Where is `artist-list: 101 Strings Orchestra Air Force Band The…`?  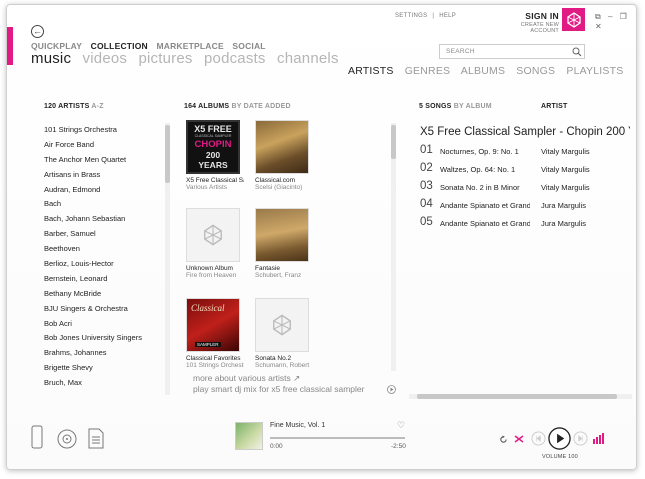
artist-list: 101 Strings Orchestra Air Force Band The… is located at coordinates (103, 259).